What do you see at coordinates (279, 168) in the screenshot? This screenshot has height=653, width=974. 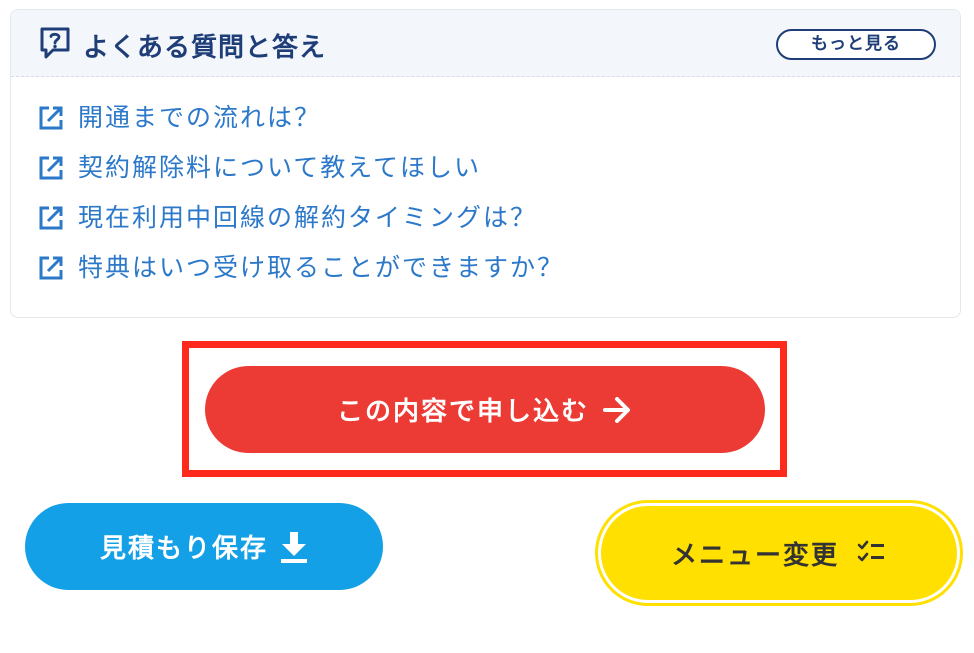 I see `faq-item-link: 契約解除料について教えてほしい` at bounding box center [279, 168].